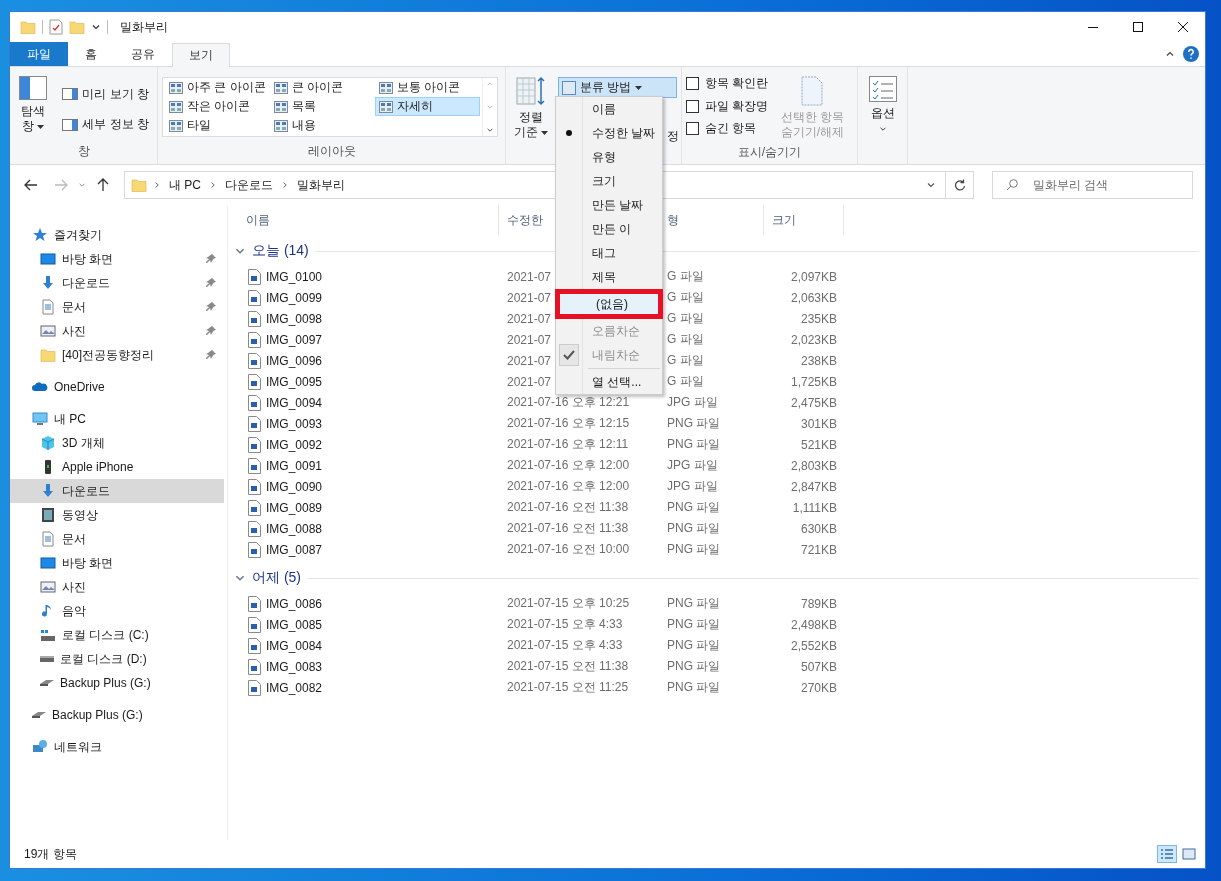 The height and width of the screenshot is (881, 1221). I want to click on layout-option: 목록, so click(322, 106).